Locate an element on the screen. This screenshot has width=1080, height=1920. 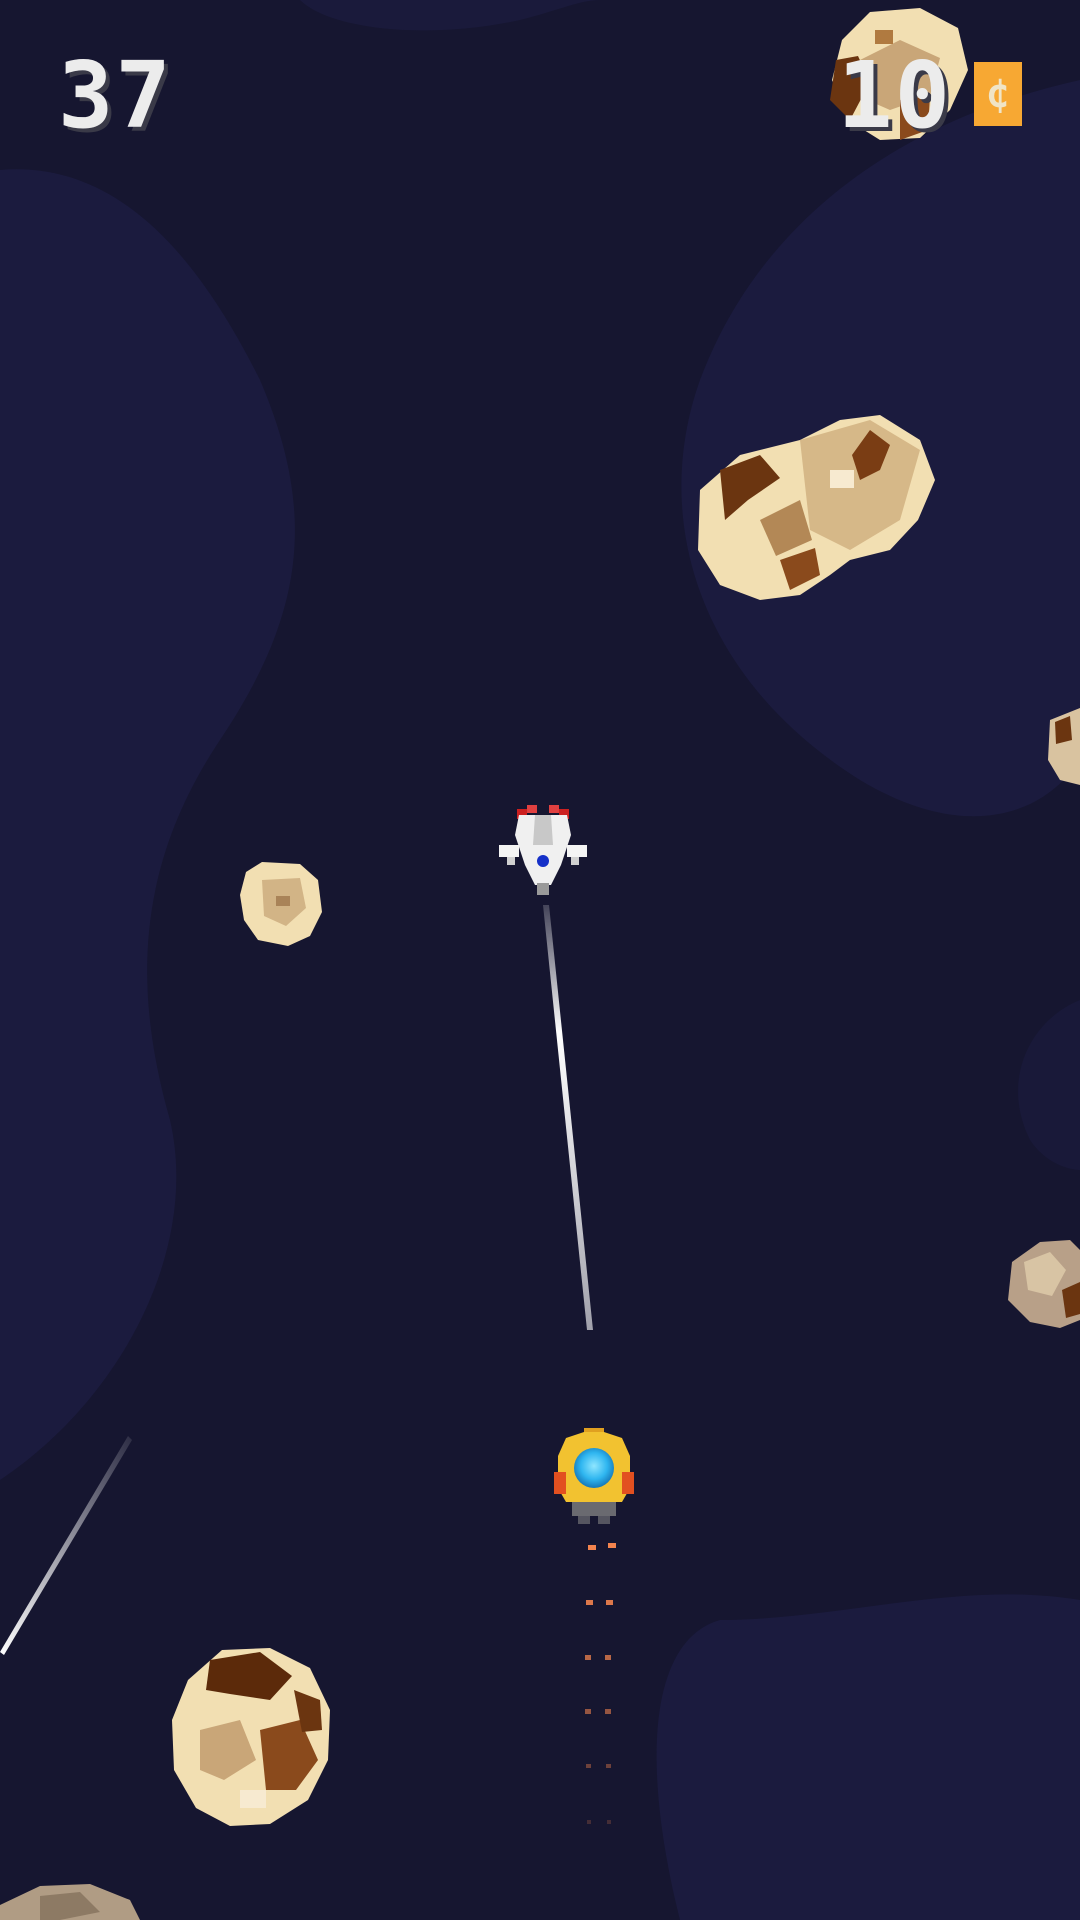
asteroid-edge-bottom-left is located at coordinates (70, 1902).